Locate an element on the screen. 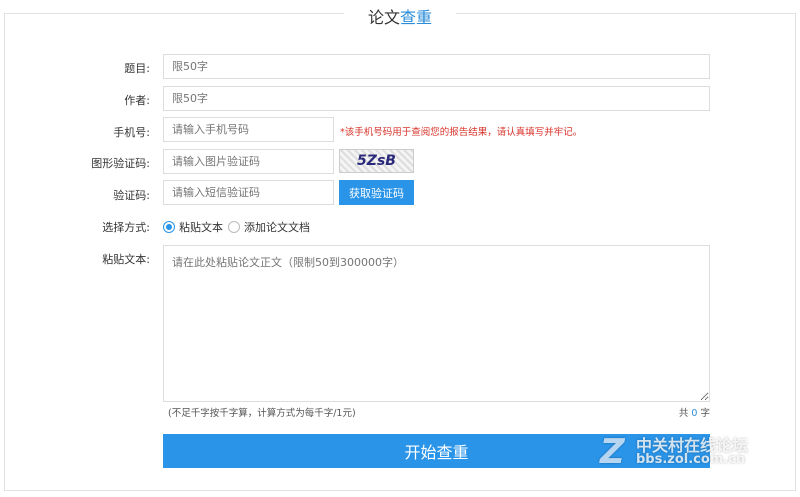 The height and width of the screenshot is (497, 800). count-prefix: 共 is located at coordinates (683, 413).